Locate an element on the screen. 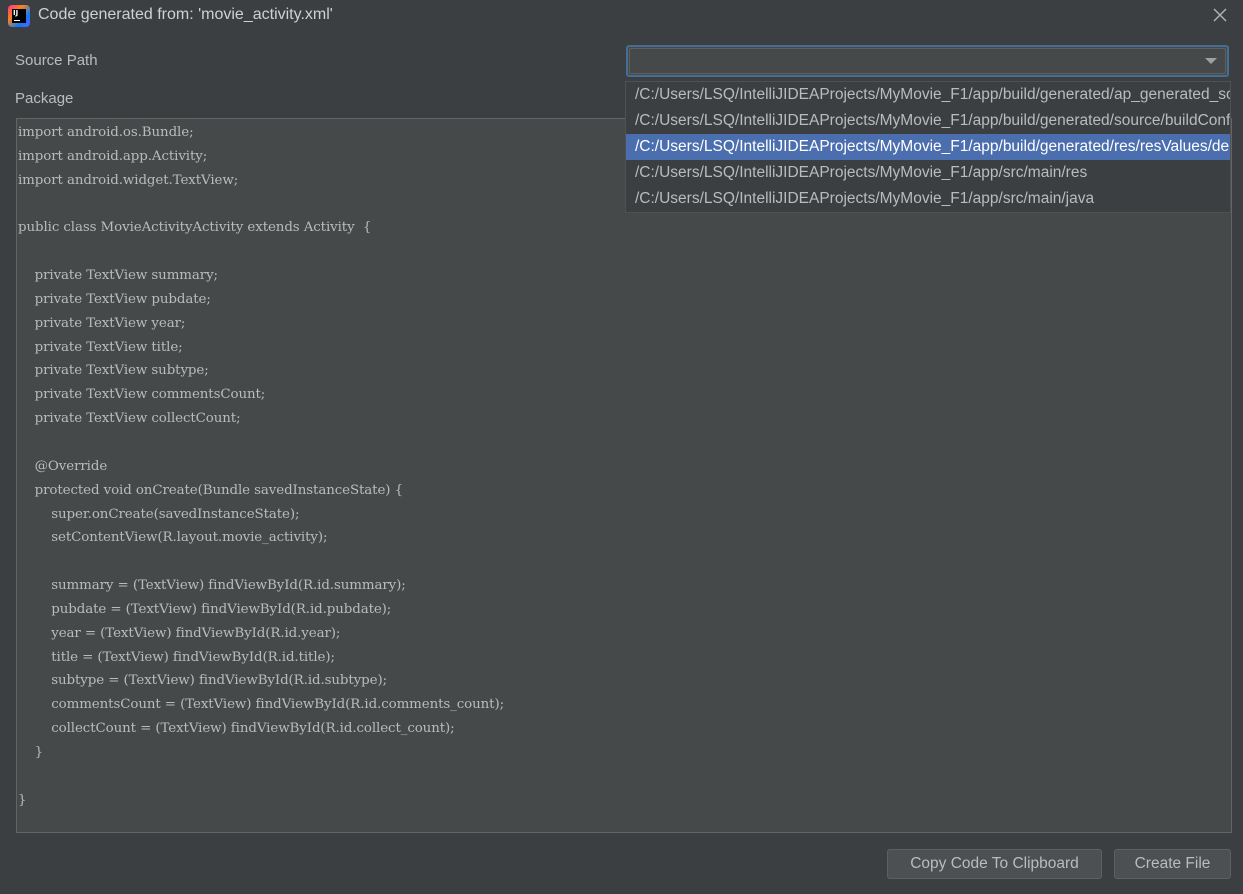 The height and width of the screenshot is (894, 1243). code-line: private TextView pubdate; is located at coordinates (114, 299).